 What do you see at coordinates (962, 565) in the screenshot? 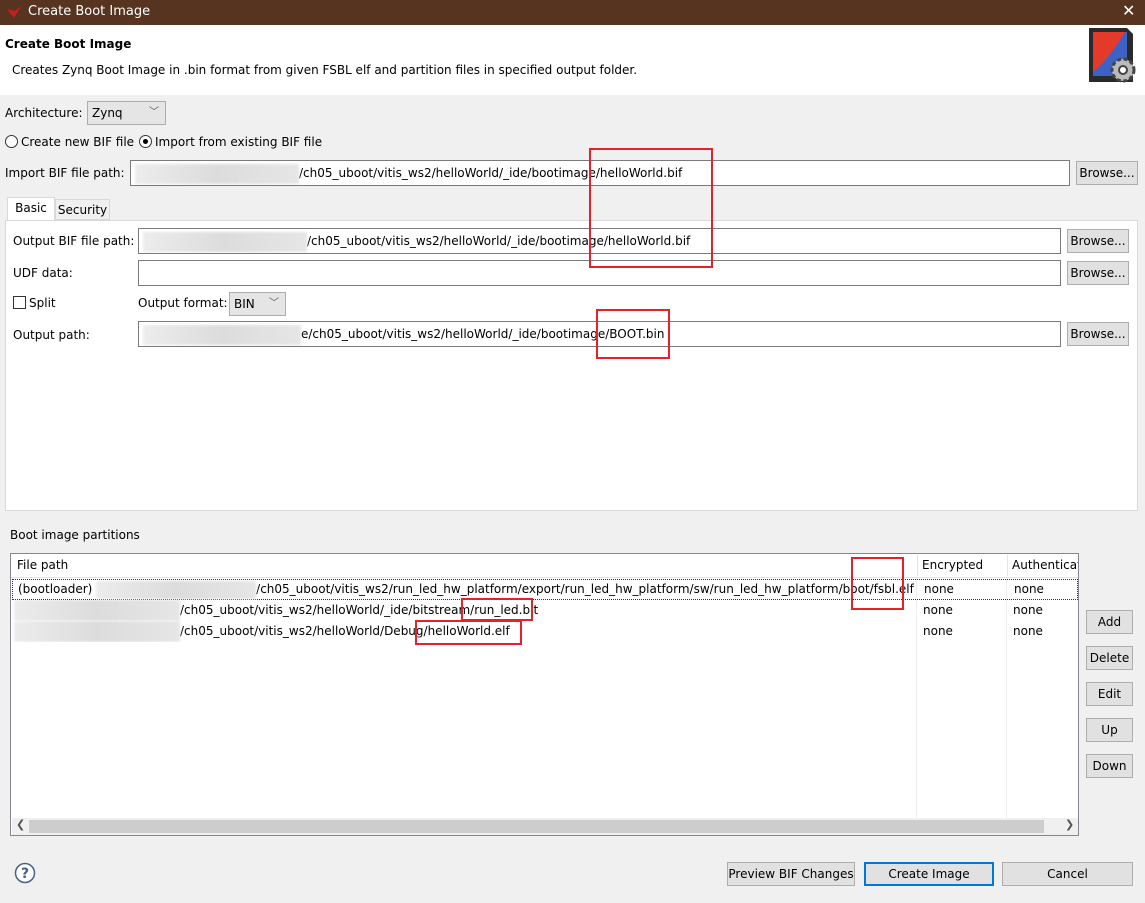
I see `column-header-encrypted: Encrypted` at bounding box center [962, 565].